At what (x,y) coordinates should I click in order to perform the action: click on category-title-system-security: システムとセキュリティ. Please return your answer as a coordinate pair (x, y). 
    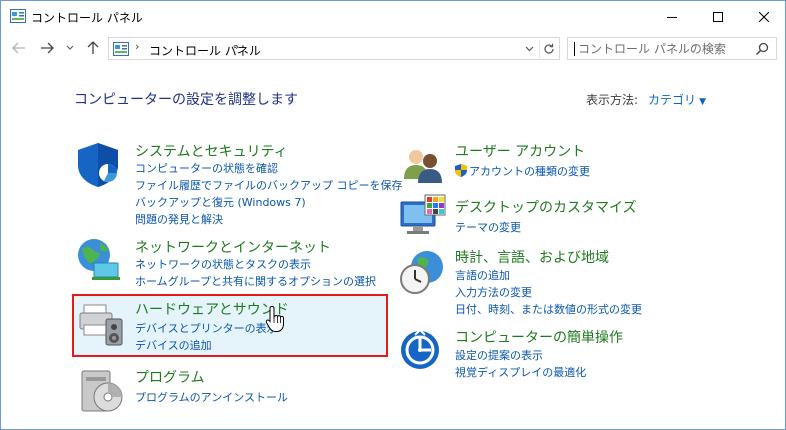
    Looking at the image, I should click on (211, 151).